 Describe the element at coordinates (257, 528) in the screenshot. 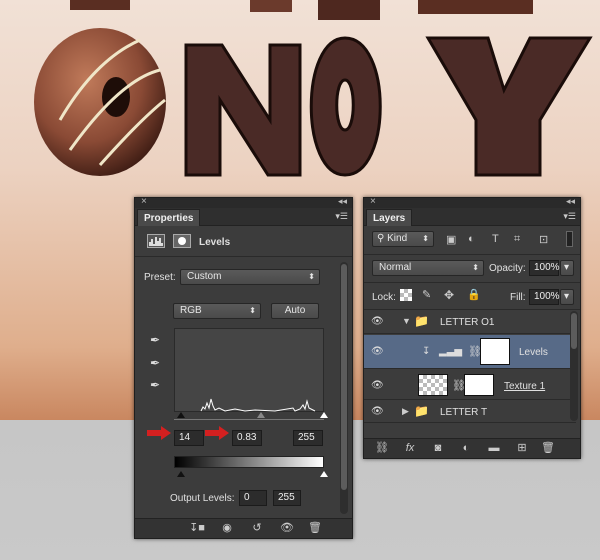

I see `reset-icon: ↺` at that location.